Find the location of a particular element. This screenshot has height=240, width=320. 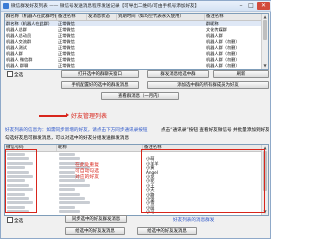

group-row: 机器人交流群 正常微信 机器人群（勿删） is located at coordinates (133, 41).